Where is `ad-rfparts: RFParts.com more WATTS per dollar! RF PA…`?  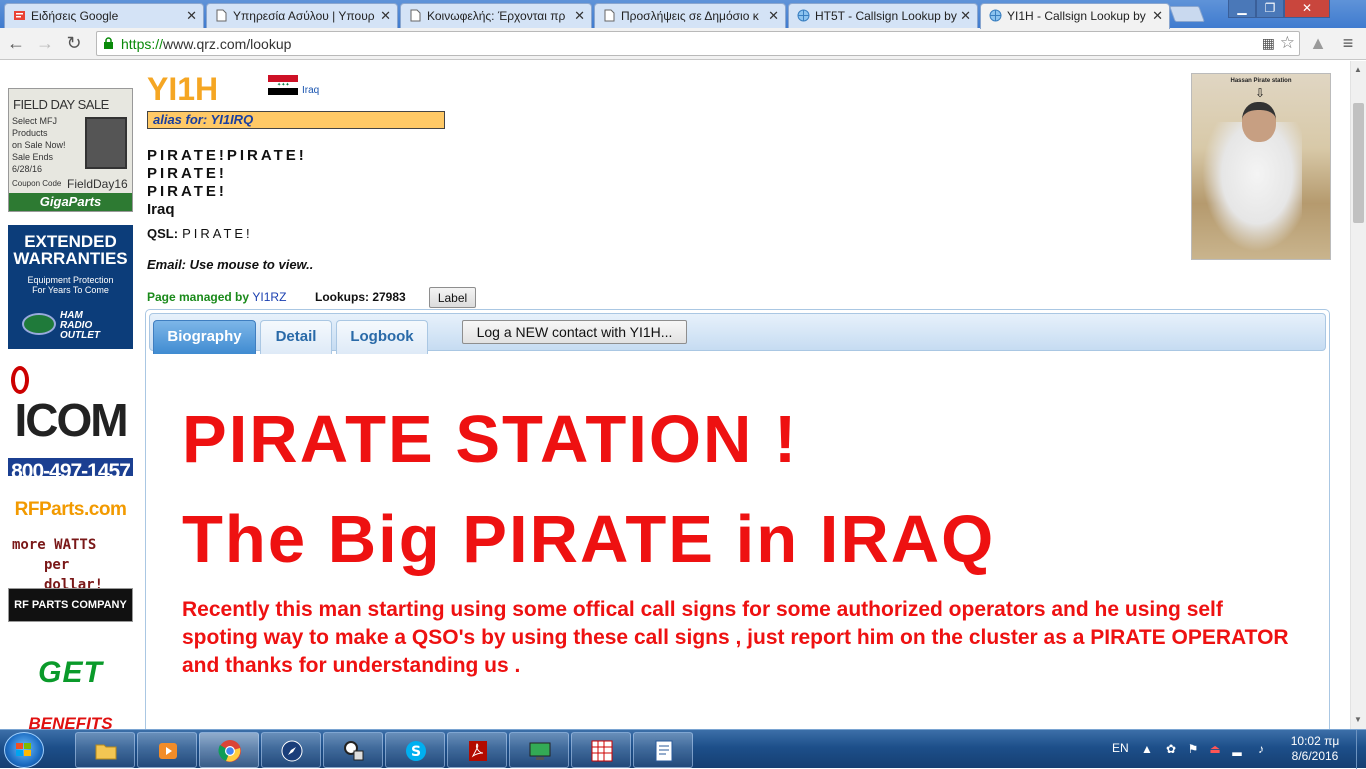 ad-rfparts: RFParts.com more WATTS per dollar! RF PA… is located at coordinates (70, 561).